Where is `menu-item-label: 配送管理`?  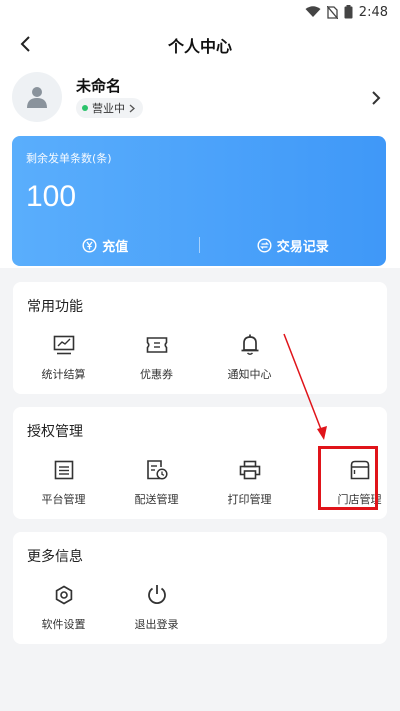 menu-item-label: 配送管理 is located at coordinates (156, 499).